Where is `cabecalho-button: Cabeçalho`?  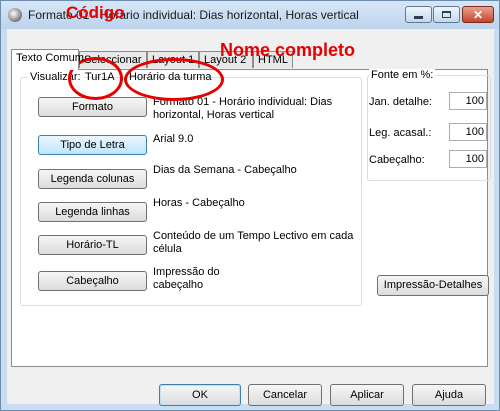 cabecalho-button: Cabeçalho is located at coordinates (92, 281).